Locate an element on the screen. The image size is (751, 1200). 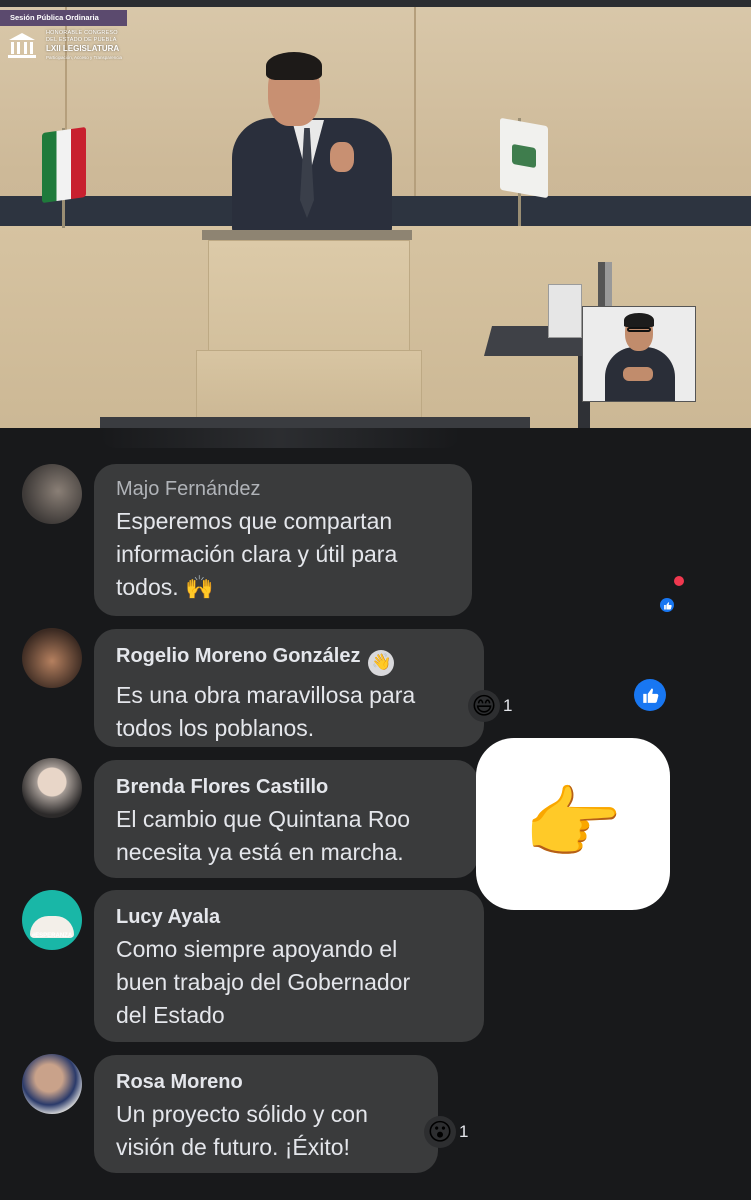
pointing-hand-icon: 👉 is located at coordinates (573, 823).